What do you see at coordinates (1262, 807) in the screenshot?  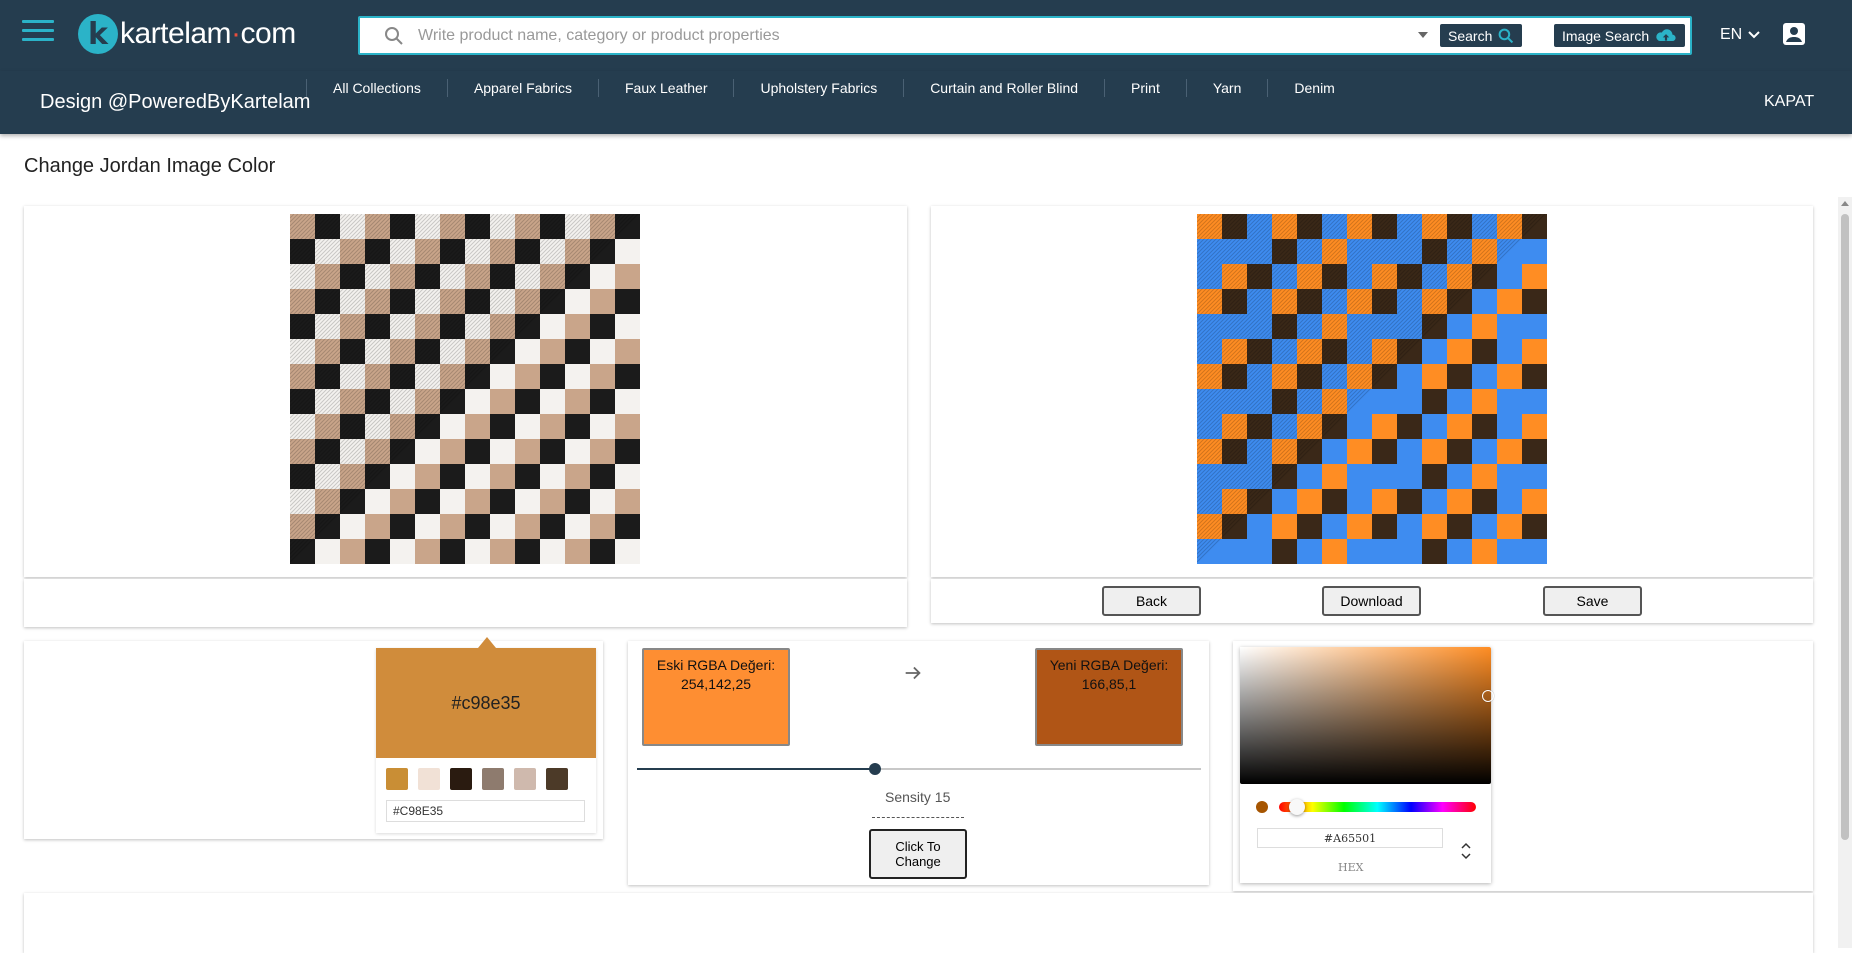 I see `current-color-preview` at bounding box center [1262, 807].